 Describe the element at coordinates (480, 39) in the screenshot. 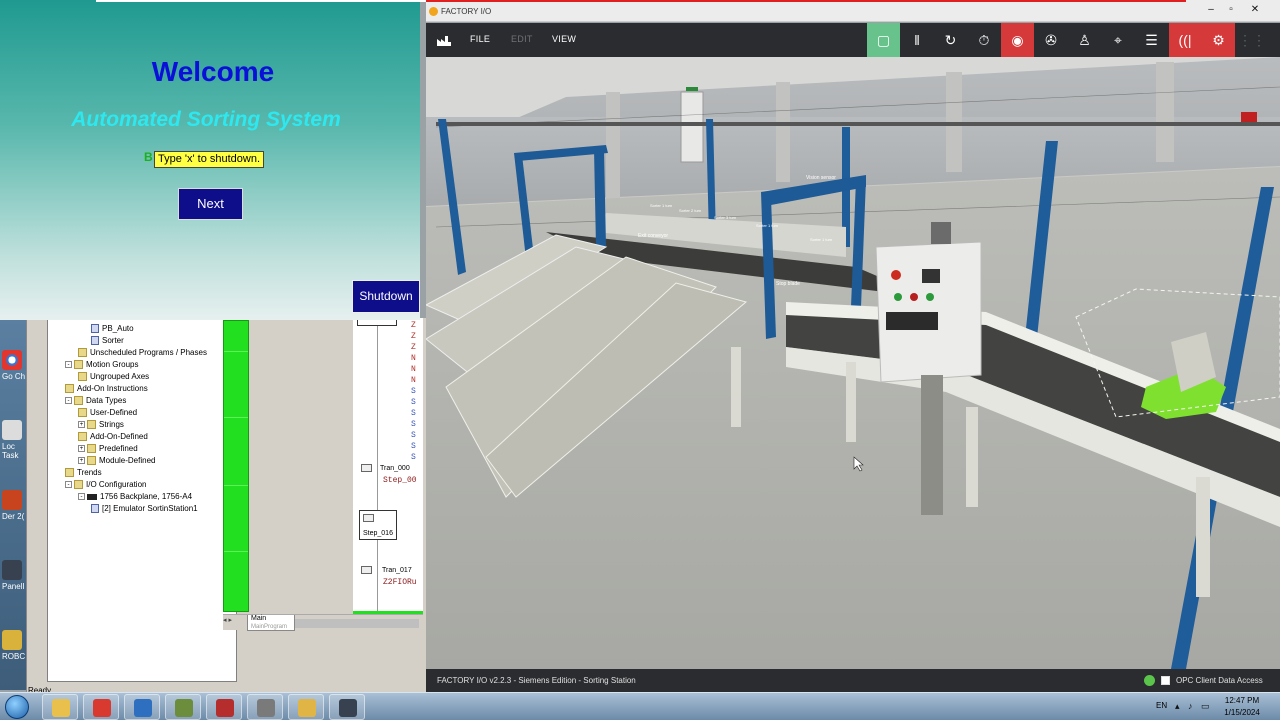

I see `menu-file: FILE` at that location.